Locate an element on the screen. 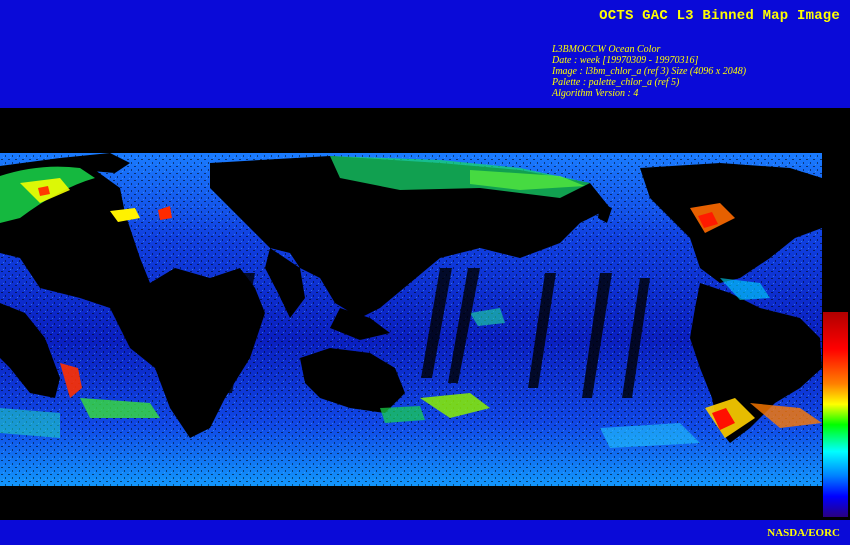 This screenshot has width=850, height=545. chlorophyll-colorbar is located at coordinates (835, 414).